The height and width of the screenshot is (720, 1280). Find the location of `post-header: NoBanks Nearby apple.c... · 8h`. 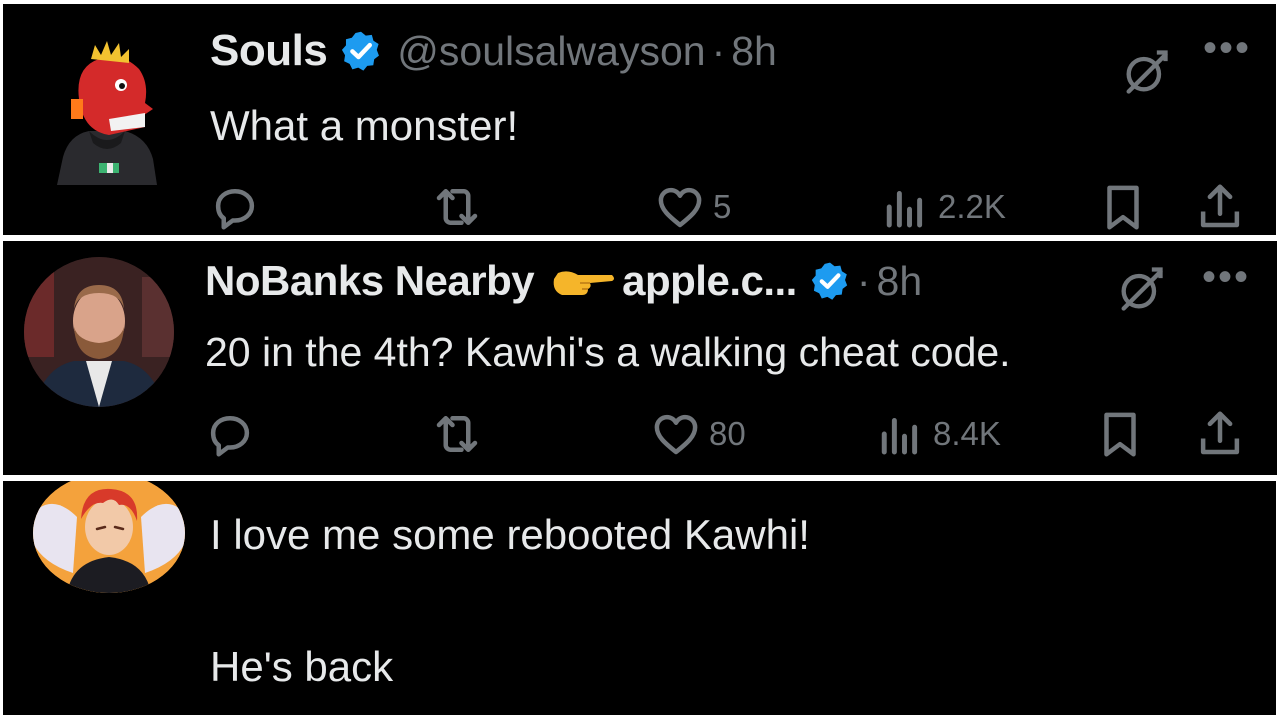

post-header: NoBanks Nearby apple.c... · 8h is located at coordinates (563, 281).